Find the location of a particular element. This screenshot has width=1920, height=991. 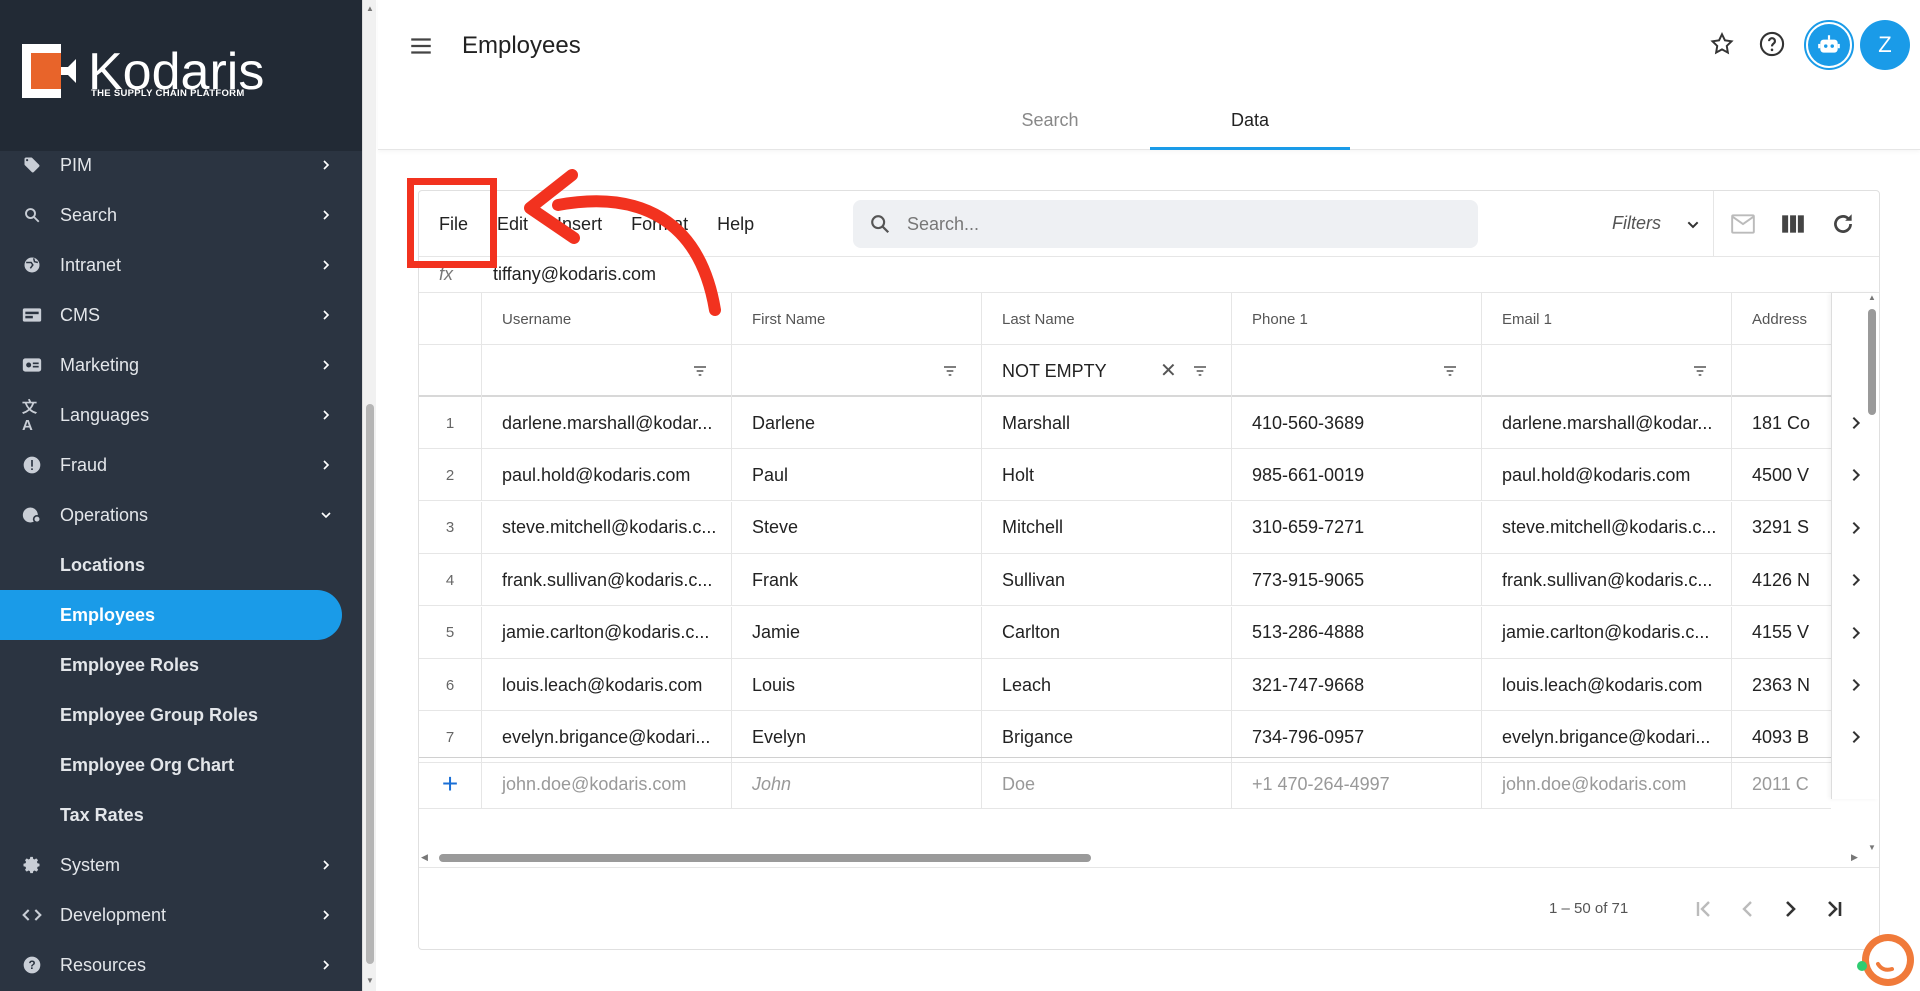

prev-page-button is located at coordinates (1748, 909).